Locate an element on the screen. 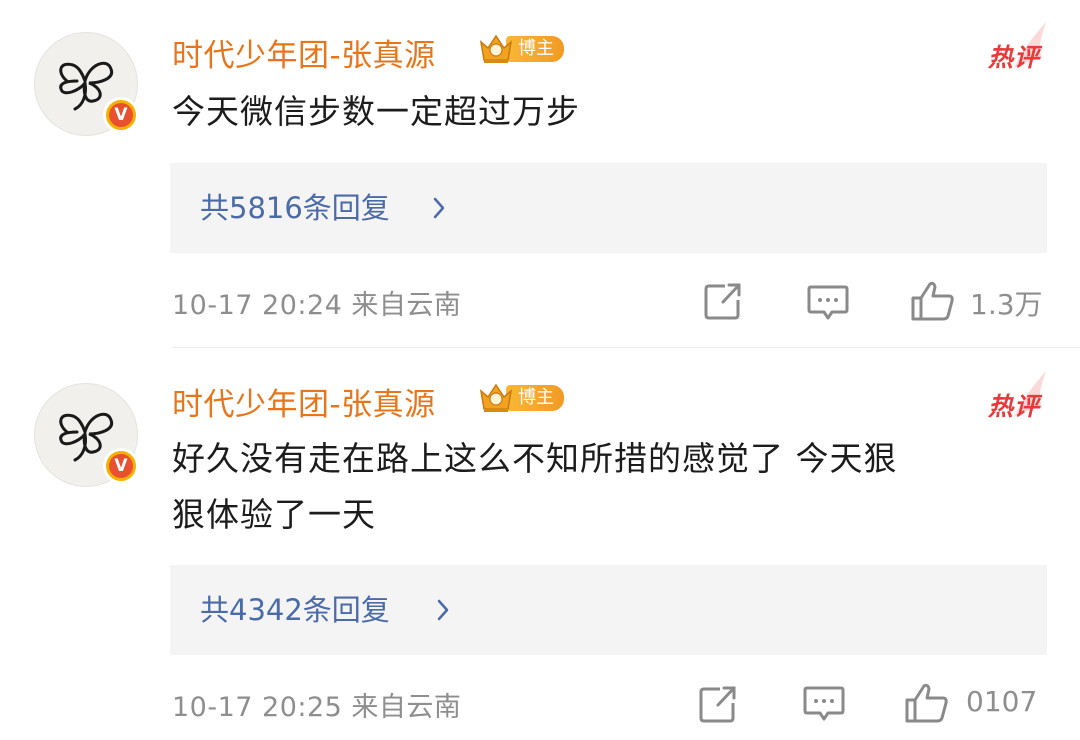 This screenshot has width=1080, height=740. comment-meta: 10-17 20:25 来自云南 is located at coordinates (317, 707).